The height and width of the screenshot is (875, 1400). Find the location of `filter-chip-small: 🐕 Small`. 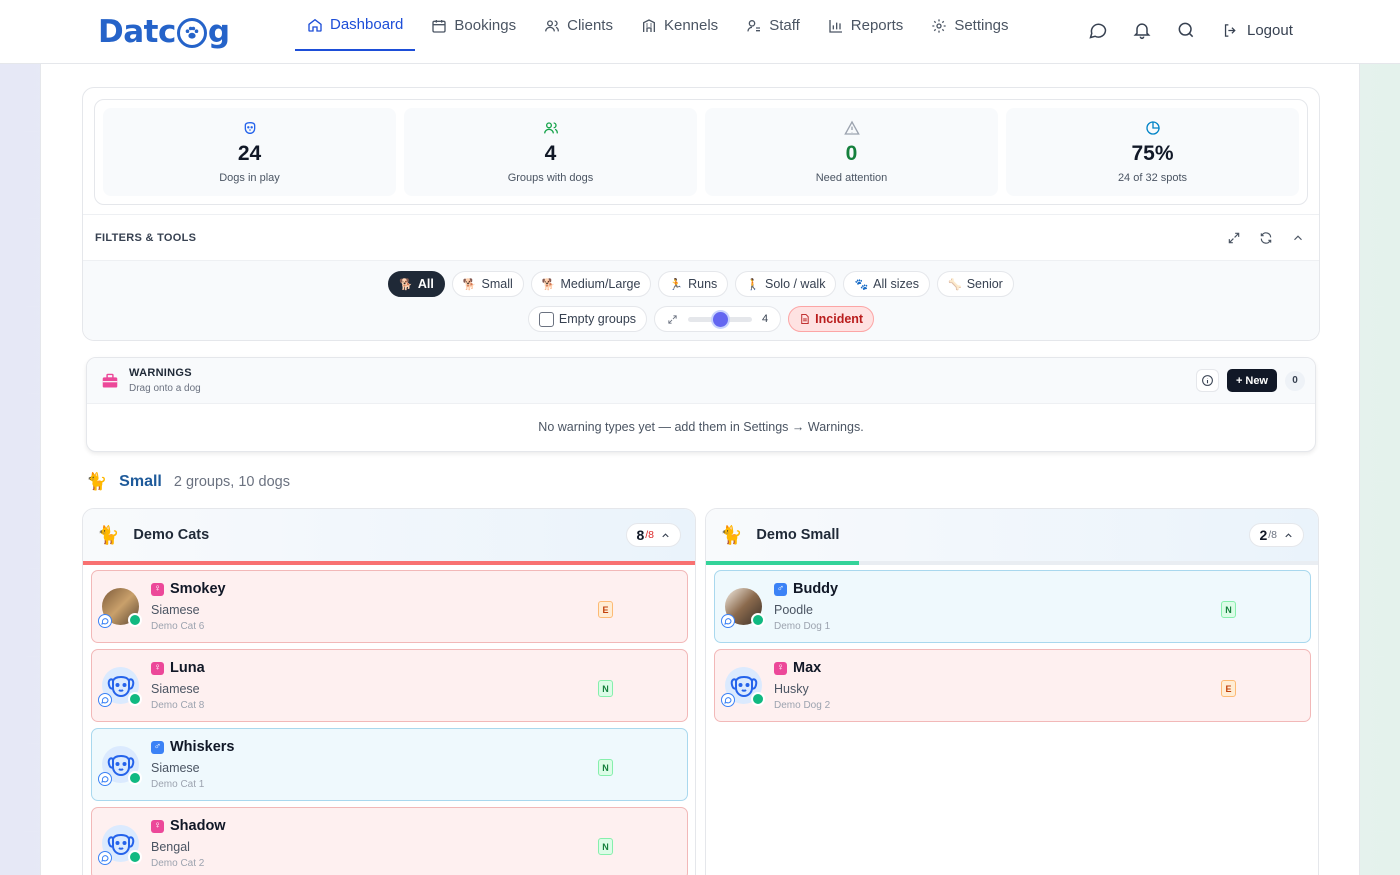

filter-chip-small: 🐕 Small is located at coordinates (487, 284).